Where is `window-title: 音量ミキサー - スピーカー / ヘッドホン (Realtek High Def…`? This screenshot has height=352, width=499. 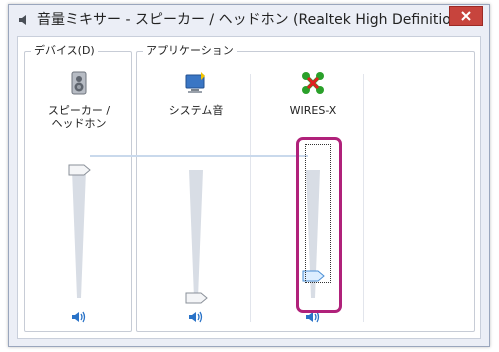
window-title: 音量ミキサー - スピーカー / ヘッドホン (Realtek High Def… is located at coordinates (243, 20).